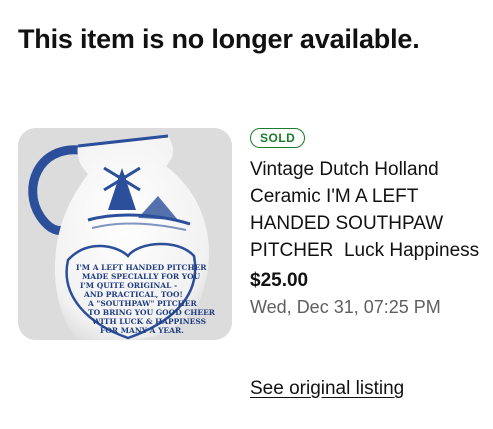  Describe the element at coordinates (327, 389) in the screenshot. I see `see-original-listing-link: See original listing` at that location.